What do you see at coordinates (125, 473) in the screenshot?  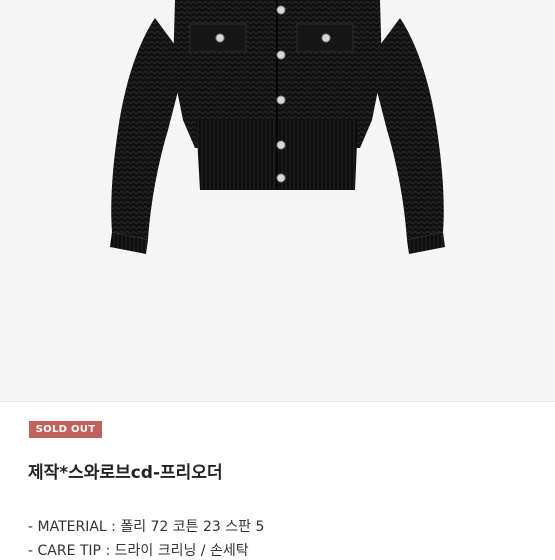 I see `product-title: 제작*스와로브cd-프리오더` at bounding box center [125, 473].